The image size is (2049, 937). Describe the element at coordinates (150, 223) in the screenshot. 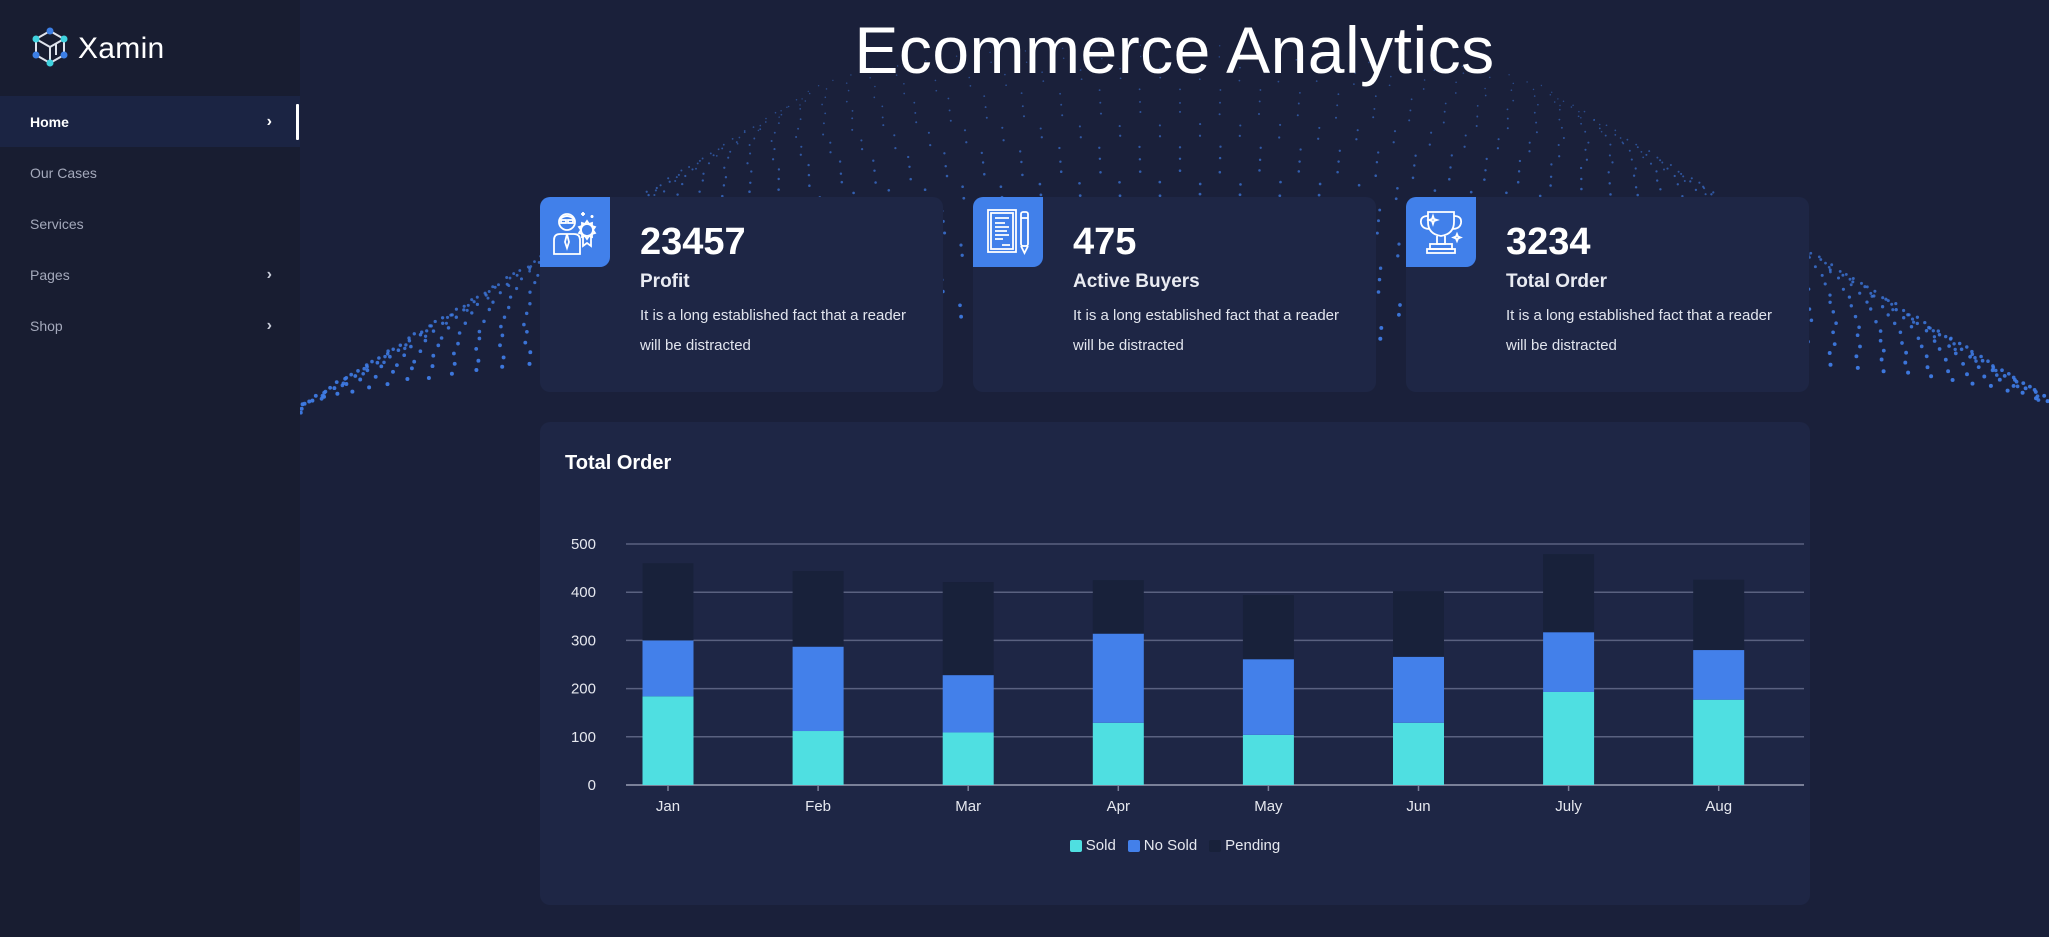

I see `sidebar-item-services: Services` at that location.